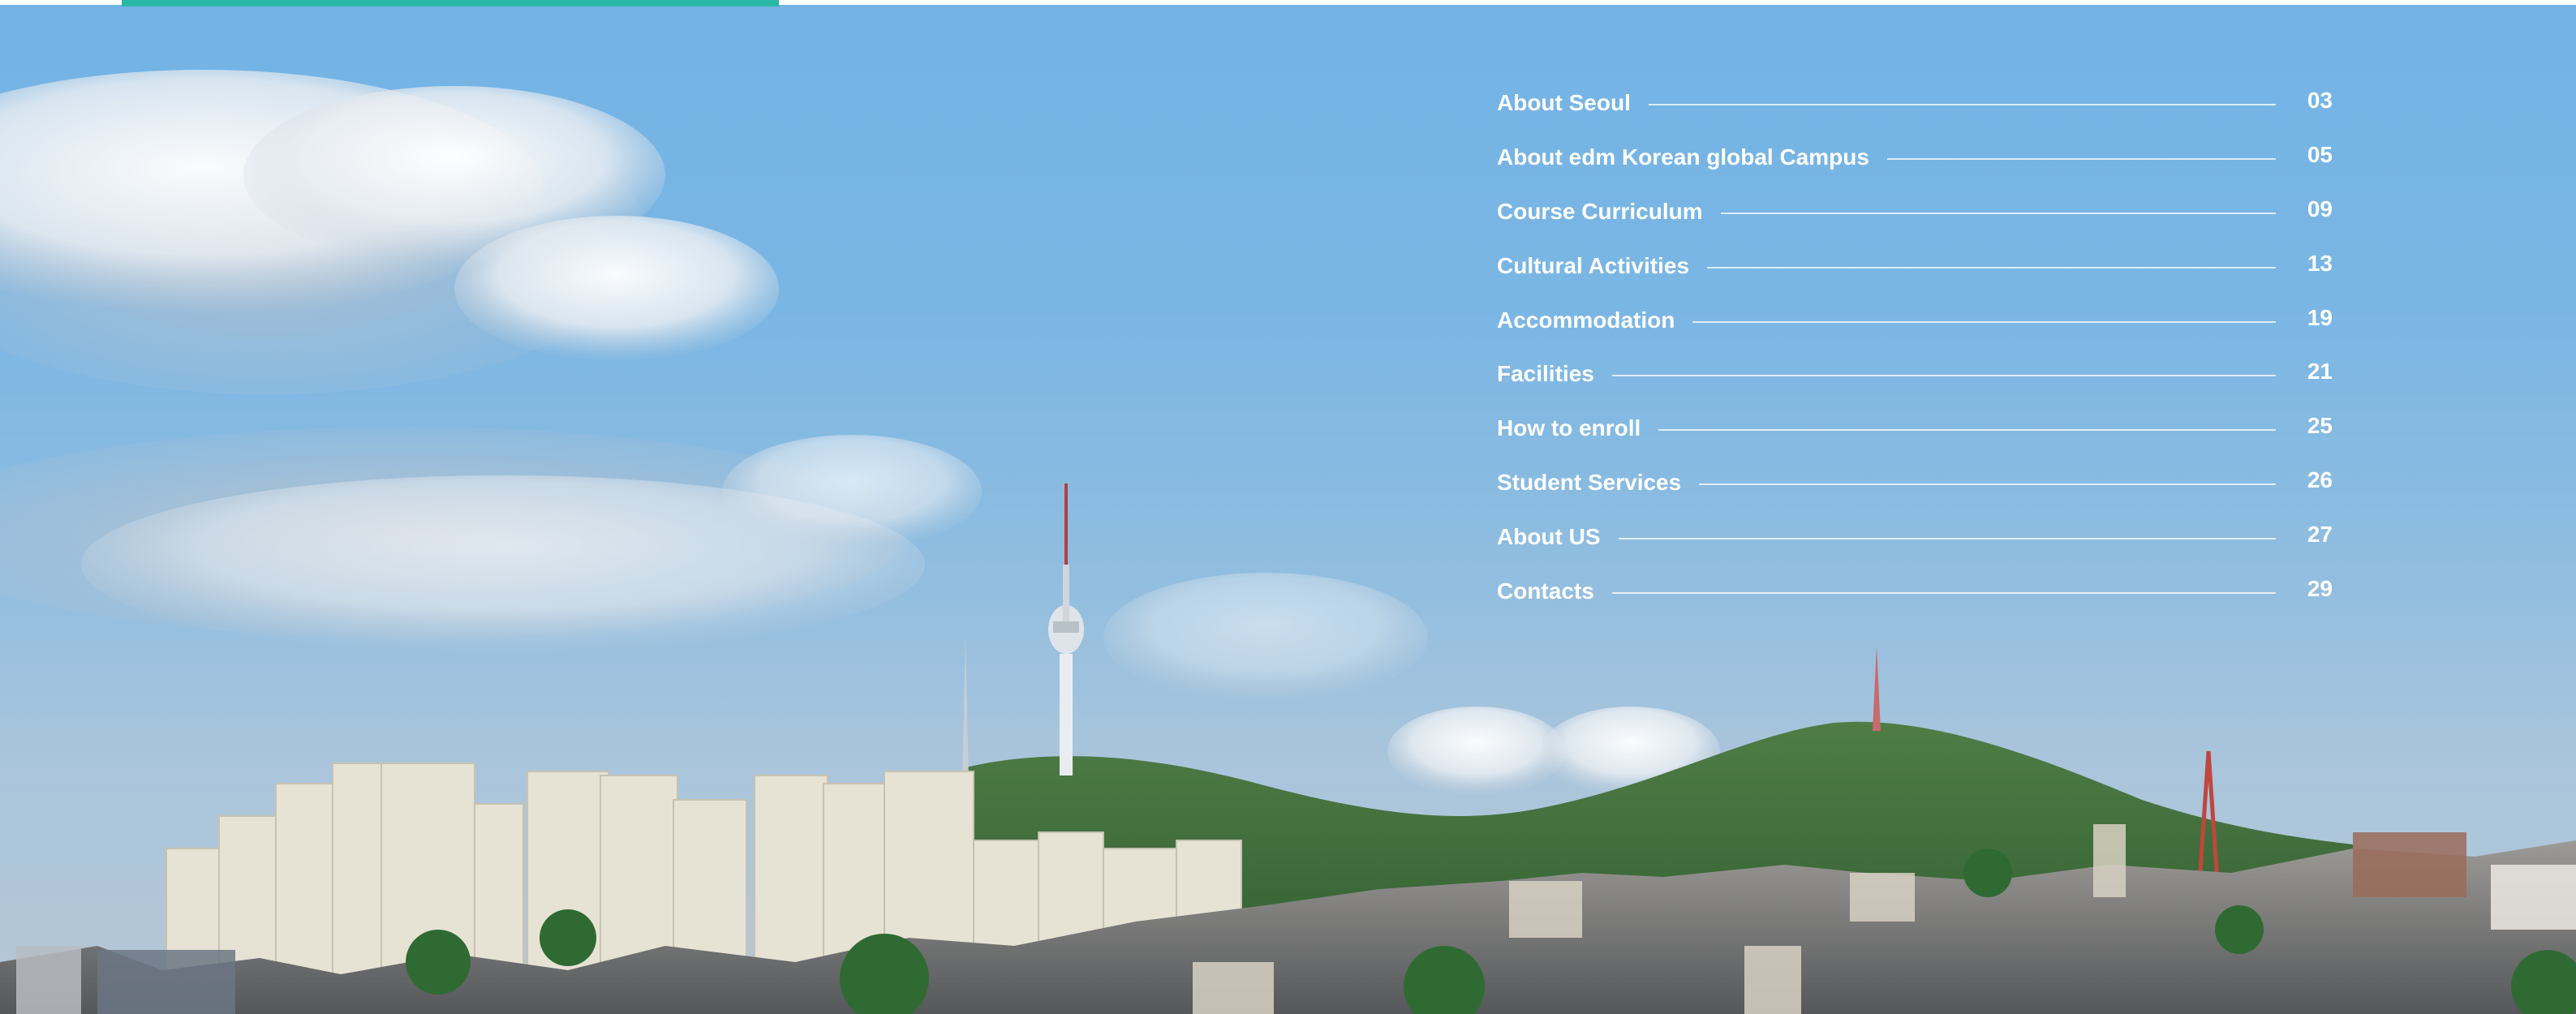 The image size is (2576, 1014). What do you see at coordinates (1586, 320) in the screenshot?
I see `toc-item-title: Accommodation` at bounding box center [1586, 320].